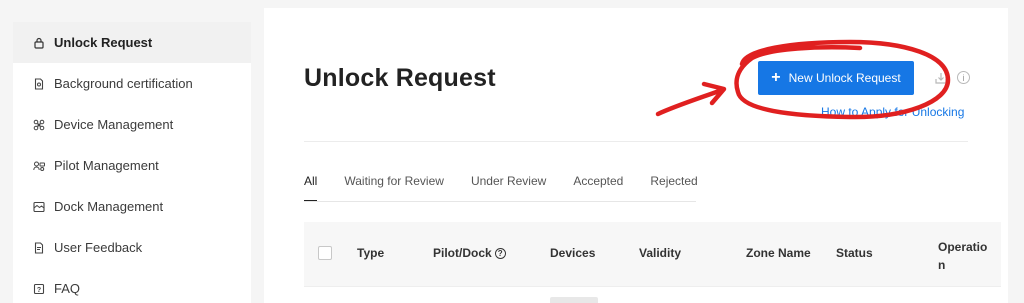 This screenshot has height=303, width=1024. Describe the element at coordinates (39, 166) in the screenshot. I see `pilot-icon` at that location.